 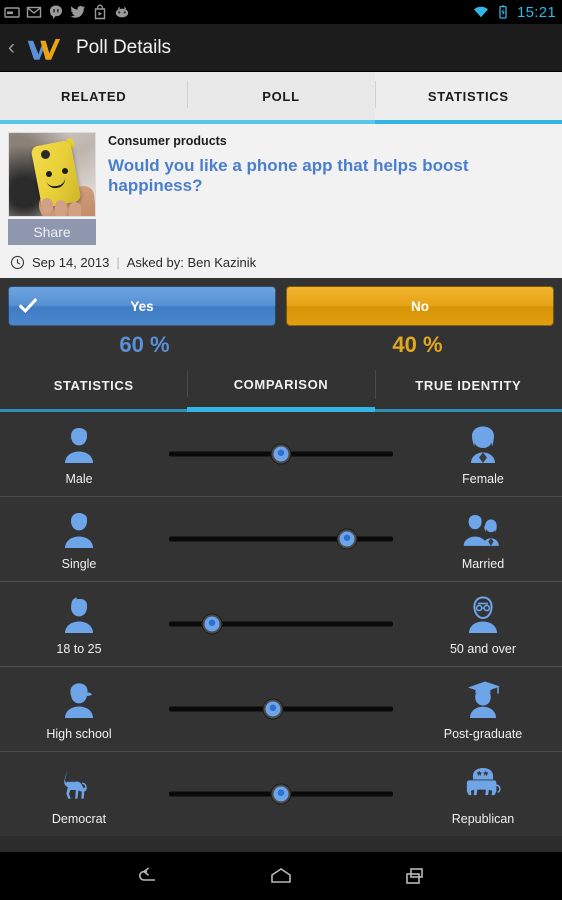 What do you see at coordinates (122, 12) in the screenshot?
I see `game-controller-icon` at bounding box center [122, 12].